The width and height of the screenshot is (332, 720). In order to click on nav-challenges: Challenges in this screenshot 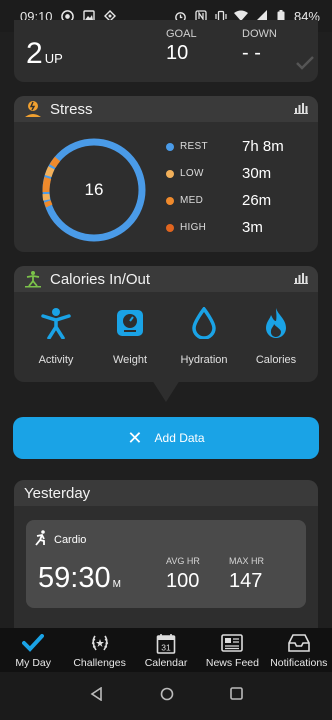, I will do `click(99, 650)`.